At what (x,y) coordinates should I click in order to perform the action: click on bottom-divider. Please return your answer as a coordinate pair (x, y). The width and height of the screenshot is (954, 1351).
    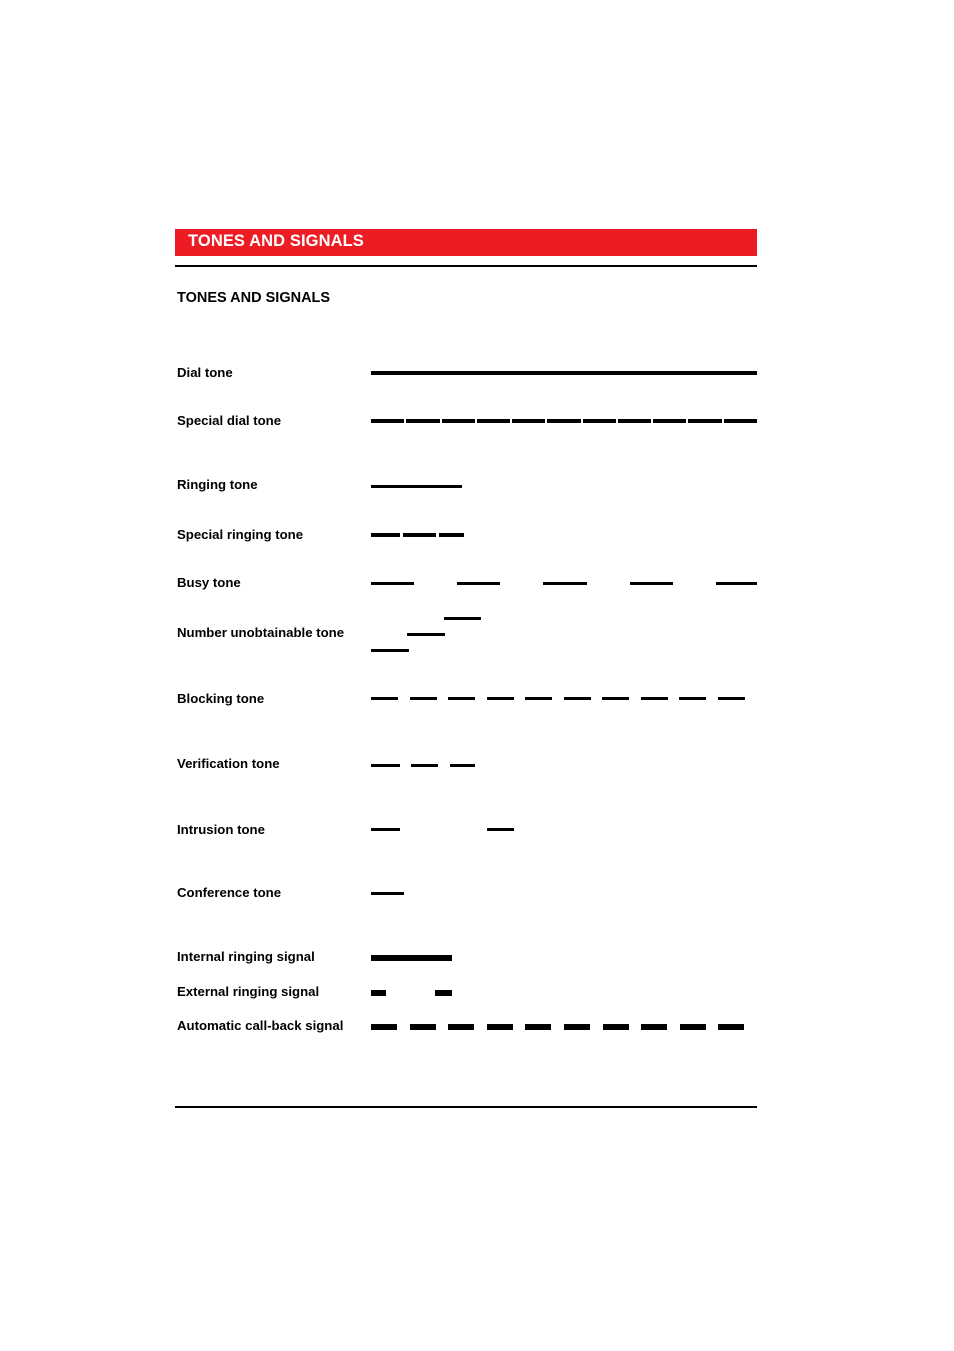
    Looking at the image, I should click on (466, 1107).